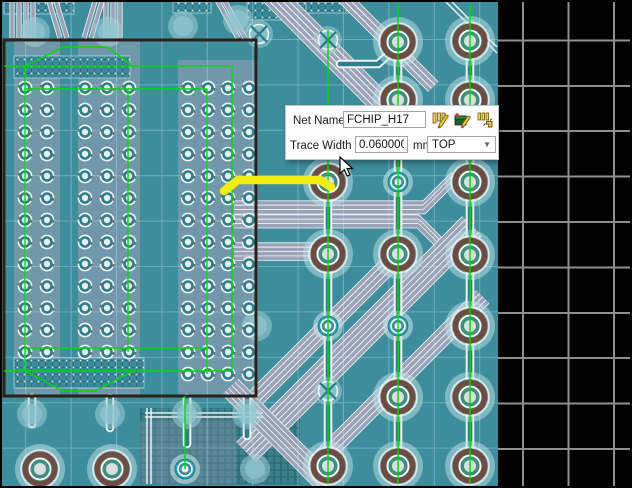 The width and height of the screenshot is (632, 488). What do you see at coordinates (384, 119) in the screenshot?
I see `net-name-input` at bounding box center [384, 119].